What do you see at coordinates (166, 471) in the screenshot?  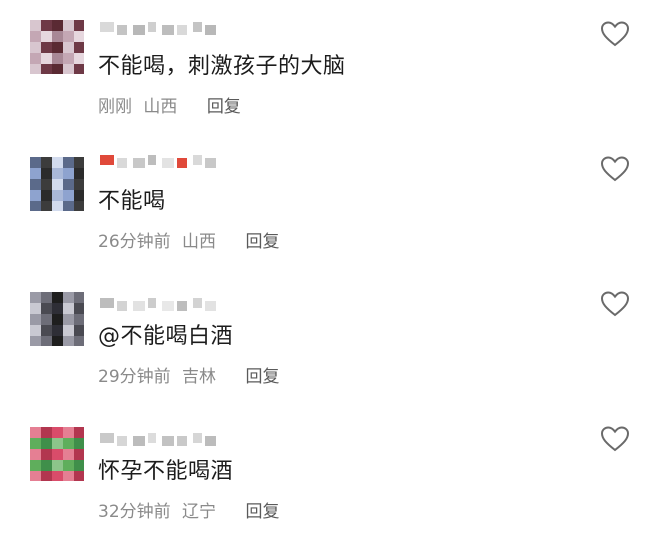 I see `comment-text: 怀孕不能喝酒` at bounding box center [166, 471].